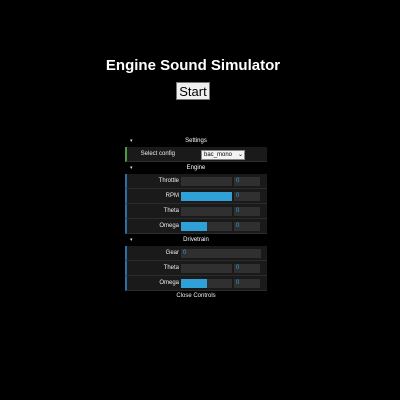  I want to click on engine-folder-title: ▾ Engine, so click(196, 168).